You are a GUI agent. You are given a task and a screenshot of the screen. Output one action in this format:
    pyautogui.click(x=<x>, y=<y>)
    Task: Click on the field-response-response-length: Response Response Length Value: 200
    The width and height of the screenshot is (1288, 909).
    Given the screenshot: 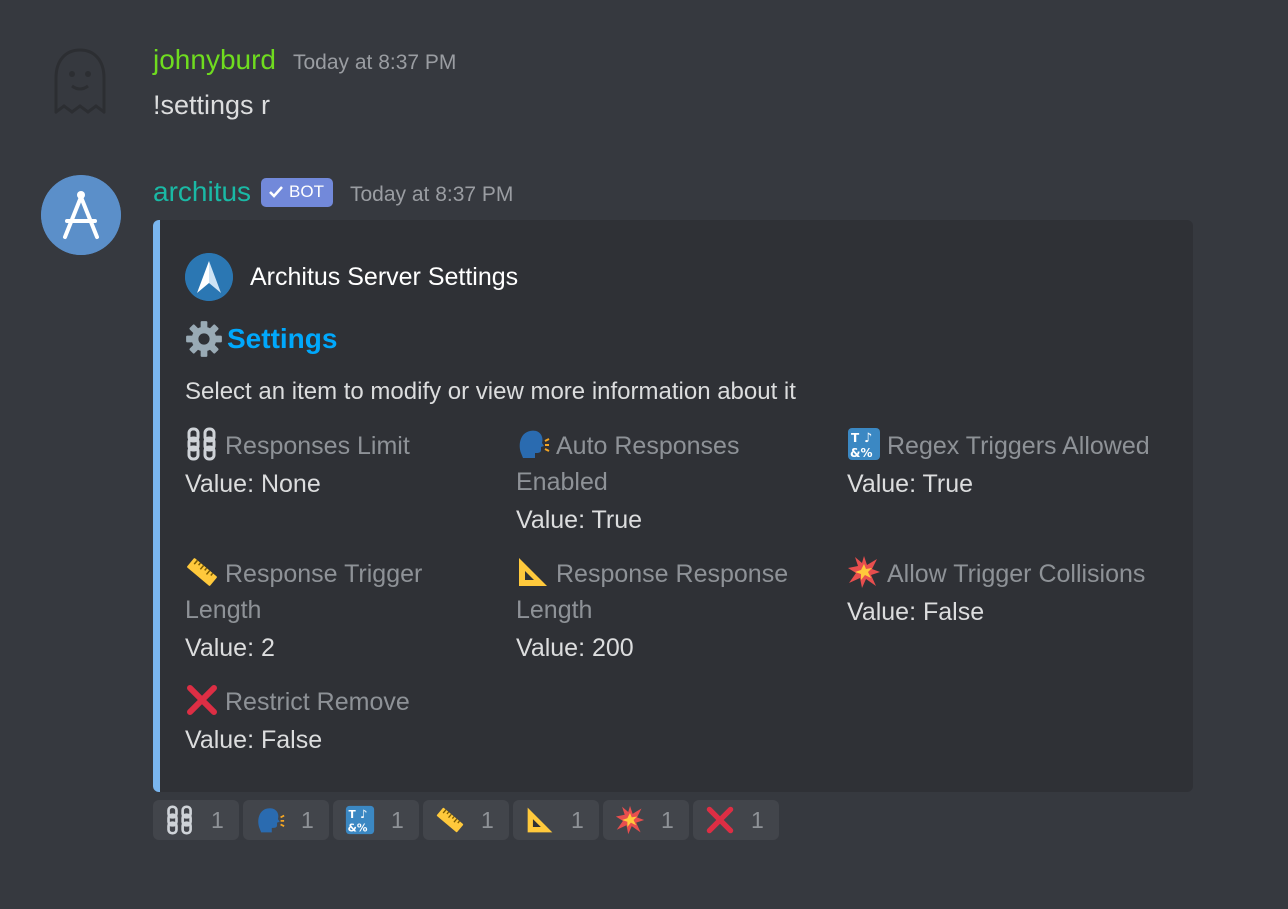 What is the action you would take?
    pyautogui.click(x=671, y=612)
    